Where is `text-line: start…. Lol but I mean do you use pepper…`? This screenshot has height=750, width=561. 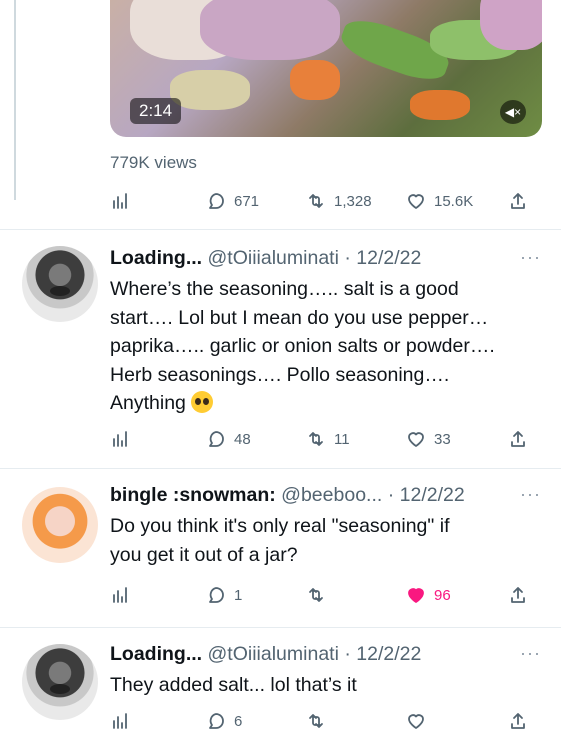
text-line: start…. Lol but I mean do you use pepper… is located at coordinates (299, 317).